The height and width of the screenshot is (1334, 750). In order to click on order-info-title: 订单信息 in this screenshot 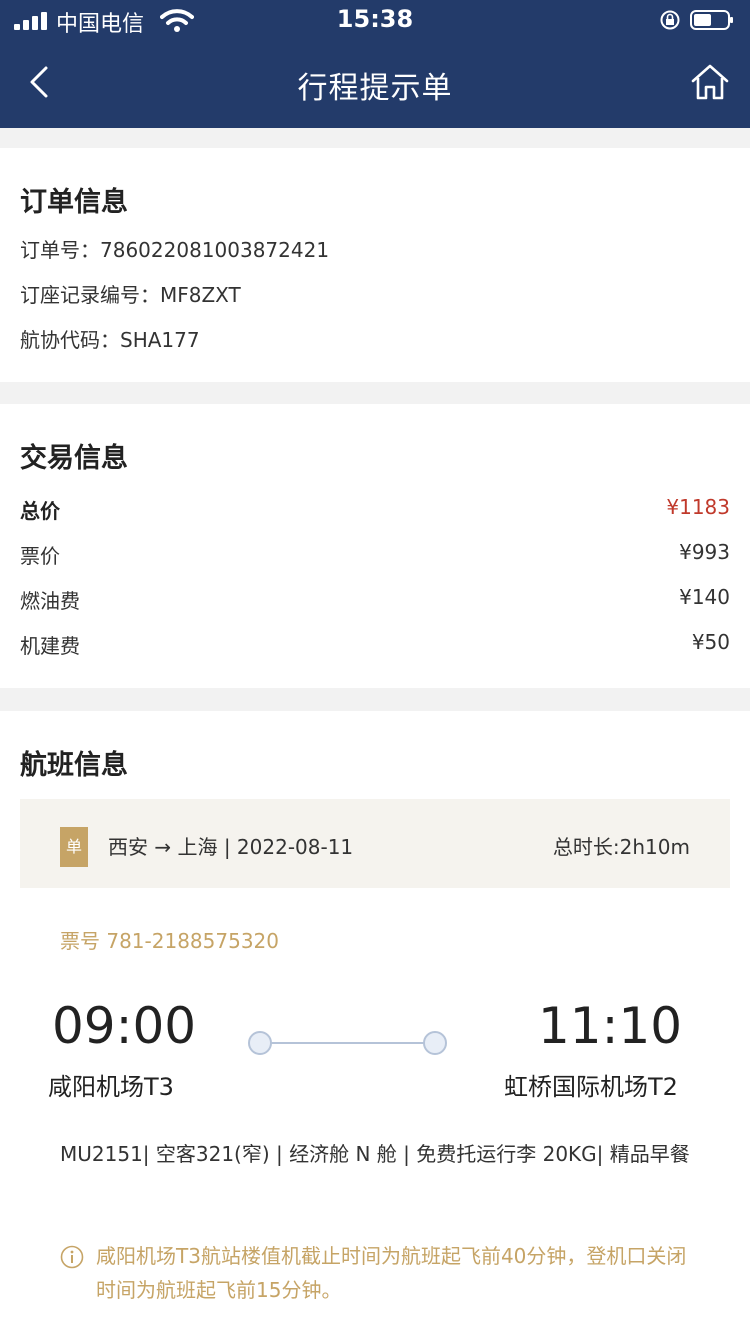, I will do `click(74, 202)`.